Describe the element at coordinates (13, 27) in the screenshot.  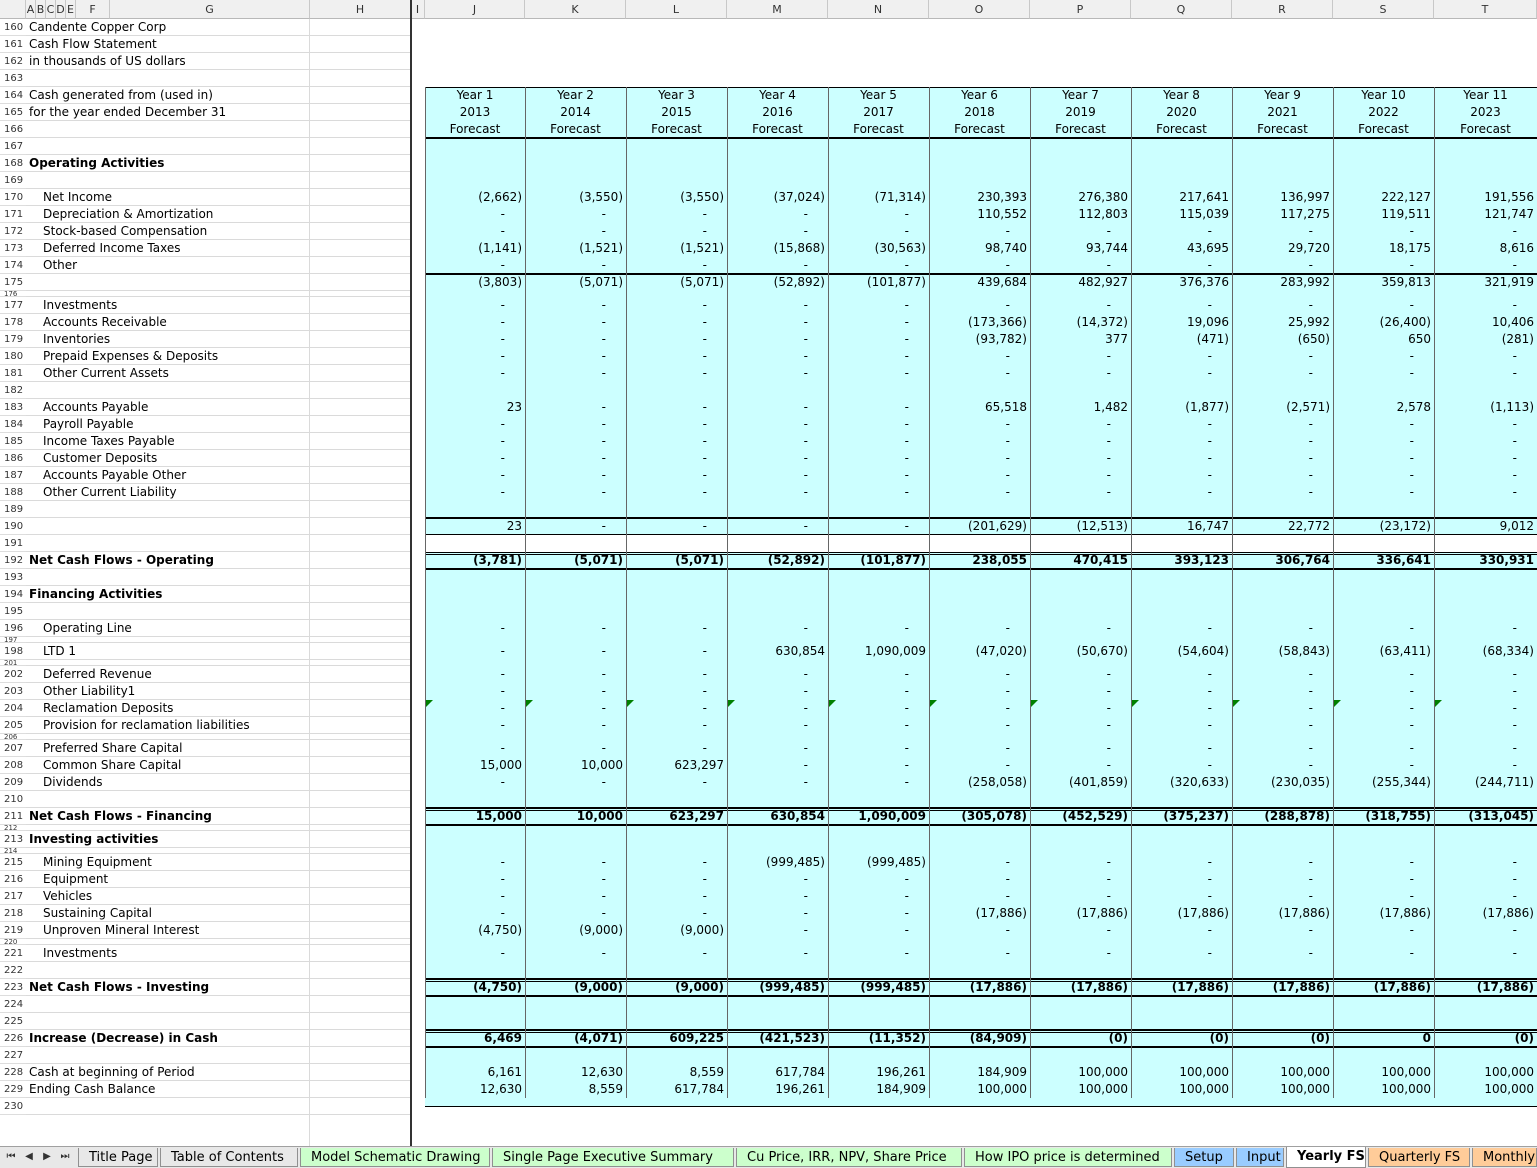
I see `row-number: 160` at that location.